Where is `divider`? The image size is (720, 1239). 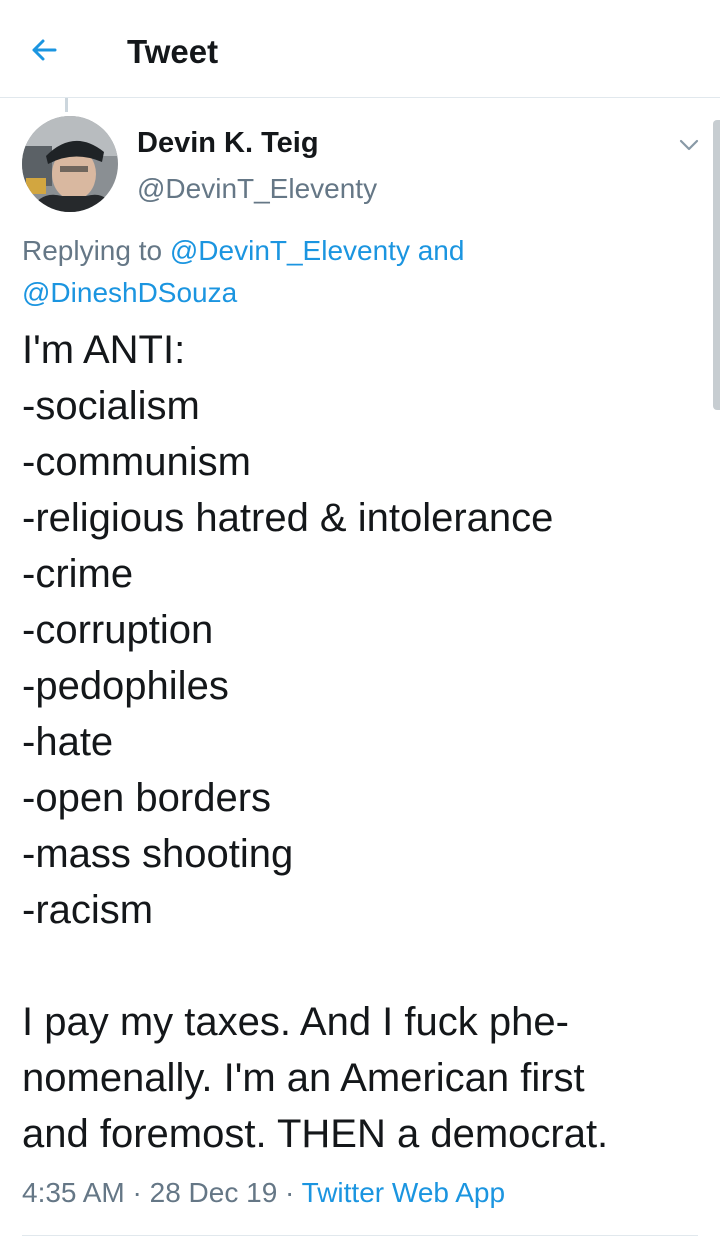 divider is located at coordinates (360, 1235).